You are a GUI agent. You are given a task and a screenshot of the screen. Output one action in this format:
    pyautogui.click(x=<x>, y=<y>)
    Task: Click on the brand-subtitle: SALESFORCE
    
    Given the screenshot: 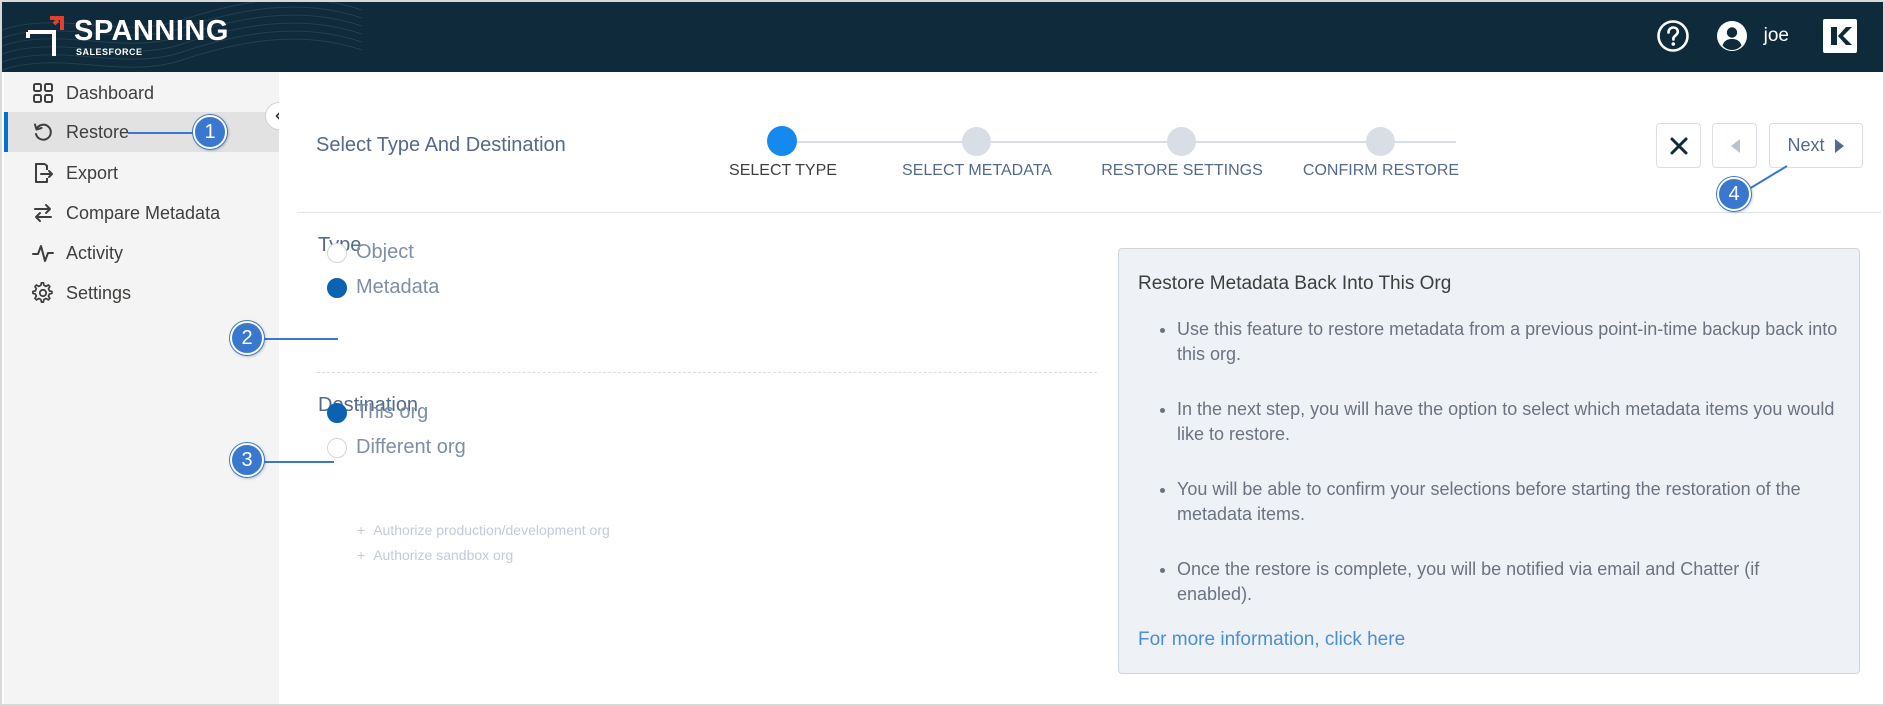 What is the action you would take?
    pyautogui.click(x=109, y=52)
    